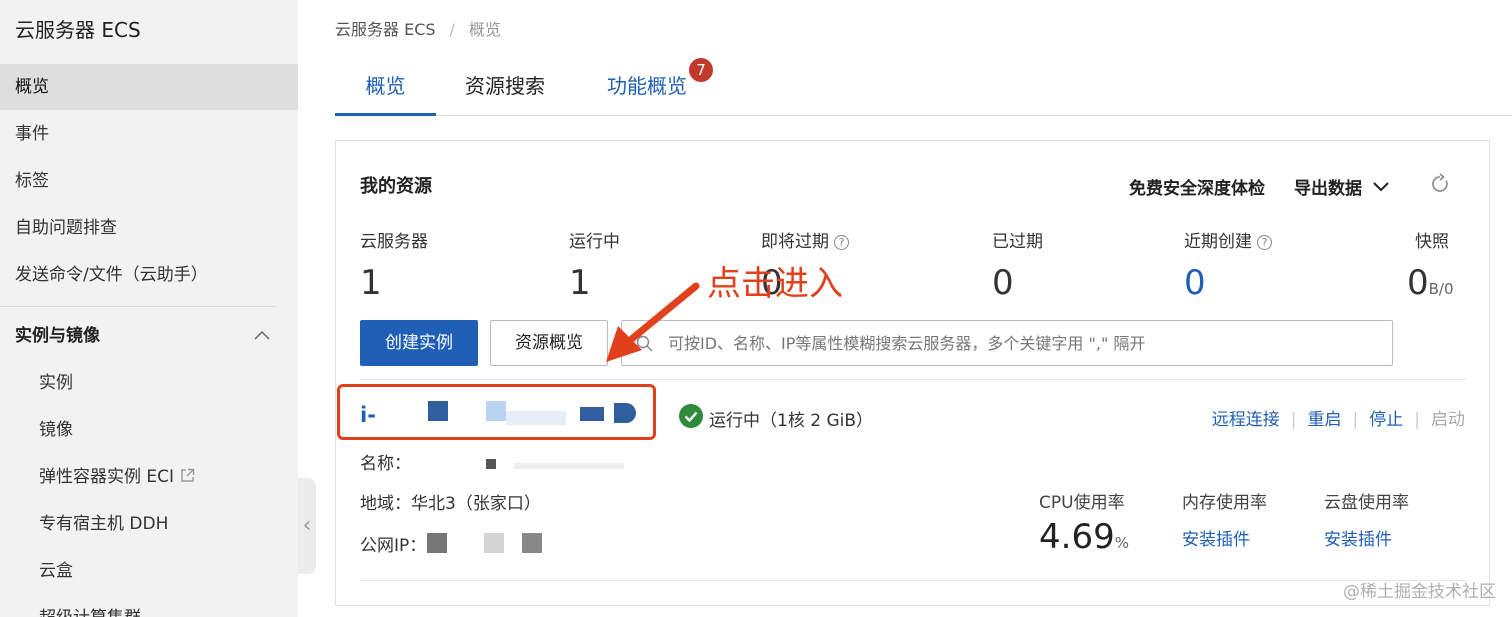  What do you see at coordinates (1379, 189) in the screenshot?
I see `chevron-down-icon` at bounding box center [1379, 189].